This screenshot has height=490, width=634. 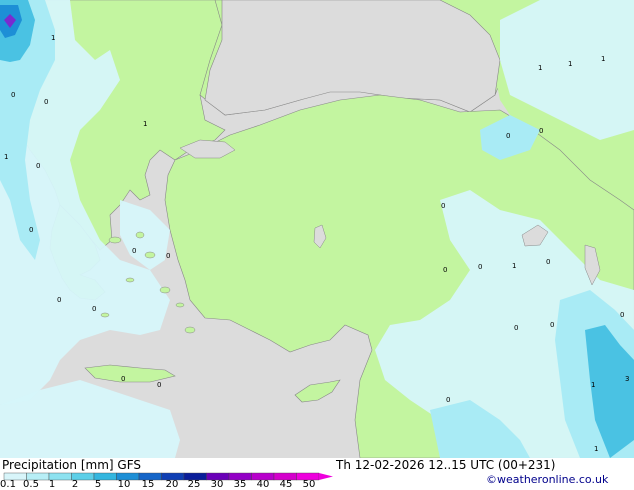 I want to click on legend-tick: 35, so click(x=240, y=484).